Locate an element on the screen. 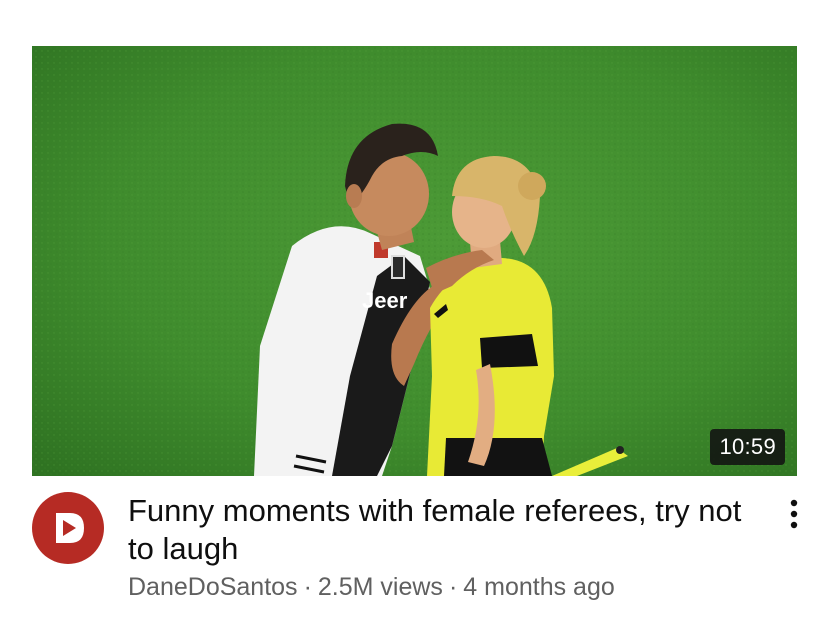  more-options-button is located at coordinates (794, 514).